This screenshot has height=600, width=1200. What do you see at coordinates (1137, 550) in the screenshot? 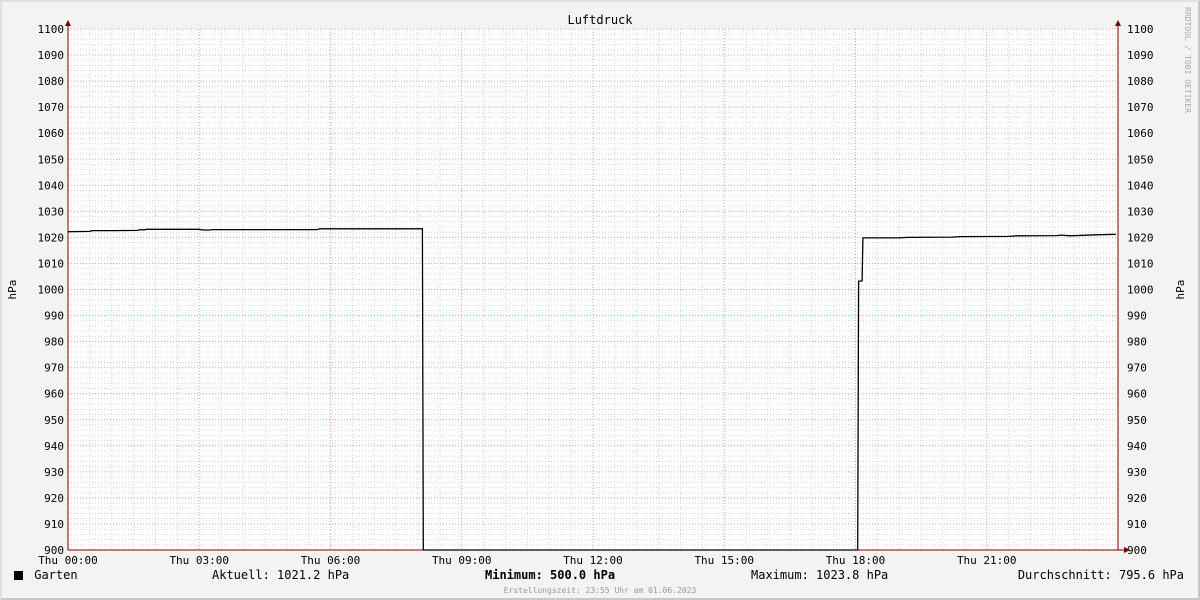
I see `y-tick-label-right: 900` at bounding box center [1137, 550].